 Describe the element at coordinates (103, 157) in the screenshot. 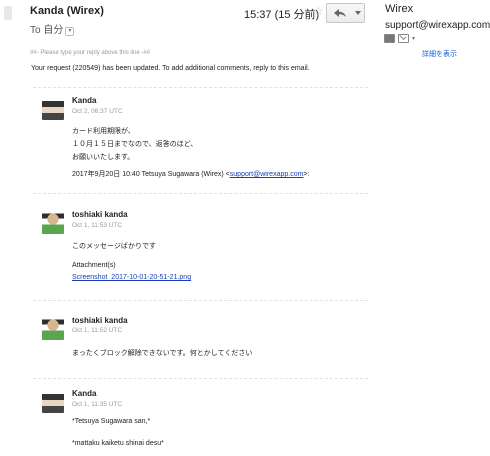

I see `message-line: お願いいたします。` at that location.